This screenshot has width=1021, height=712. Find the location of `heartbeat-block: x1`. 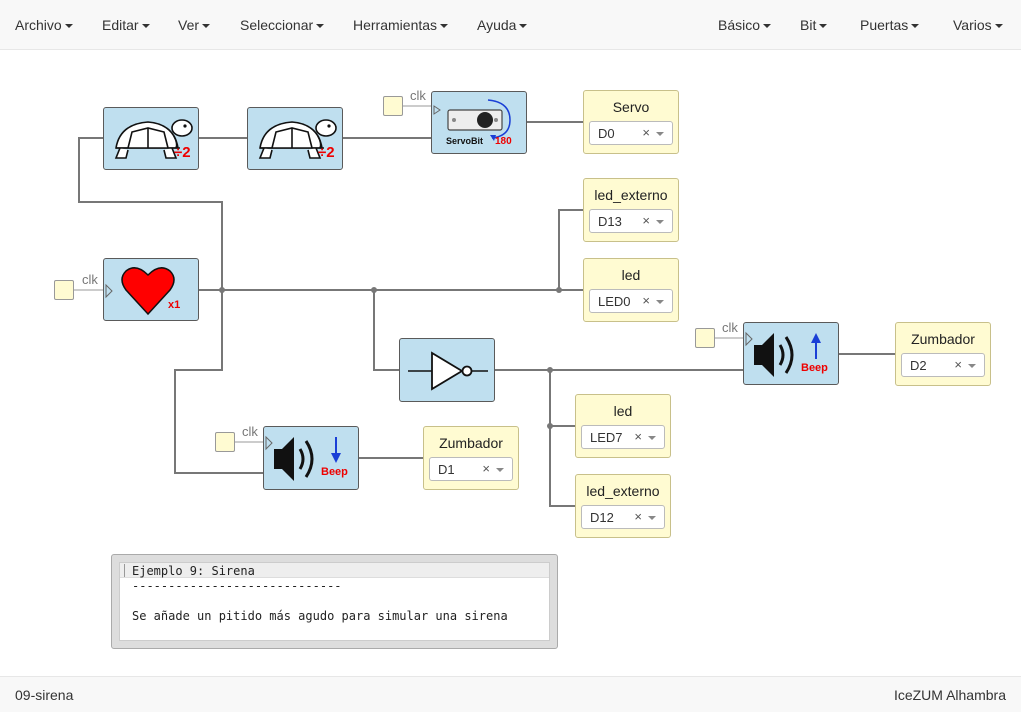

heartbeat-block: x1 is located at coordinates (151, 289).